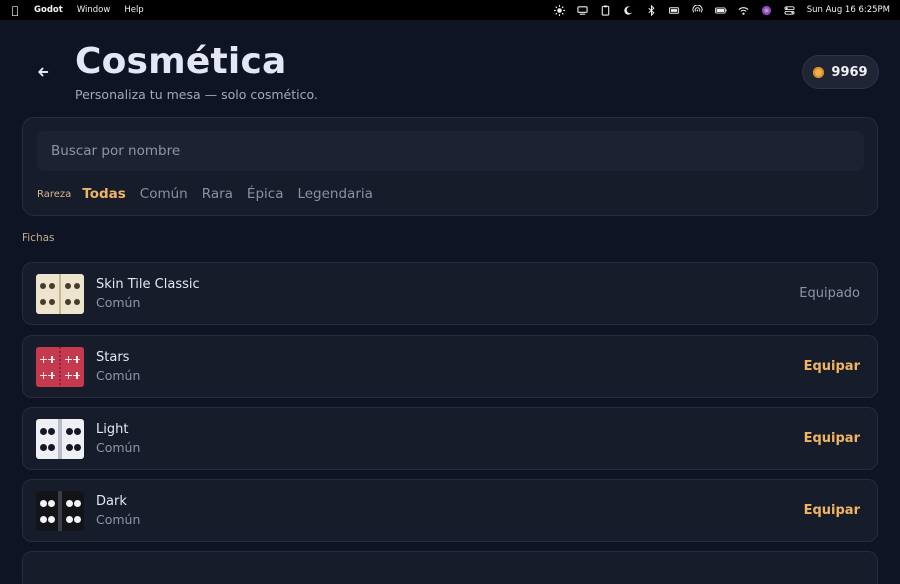  I want to click on item-row-skin-tile-classic: Skin Tile Classic Común Equipado, so click(450, 293).